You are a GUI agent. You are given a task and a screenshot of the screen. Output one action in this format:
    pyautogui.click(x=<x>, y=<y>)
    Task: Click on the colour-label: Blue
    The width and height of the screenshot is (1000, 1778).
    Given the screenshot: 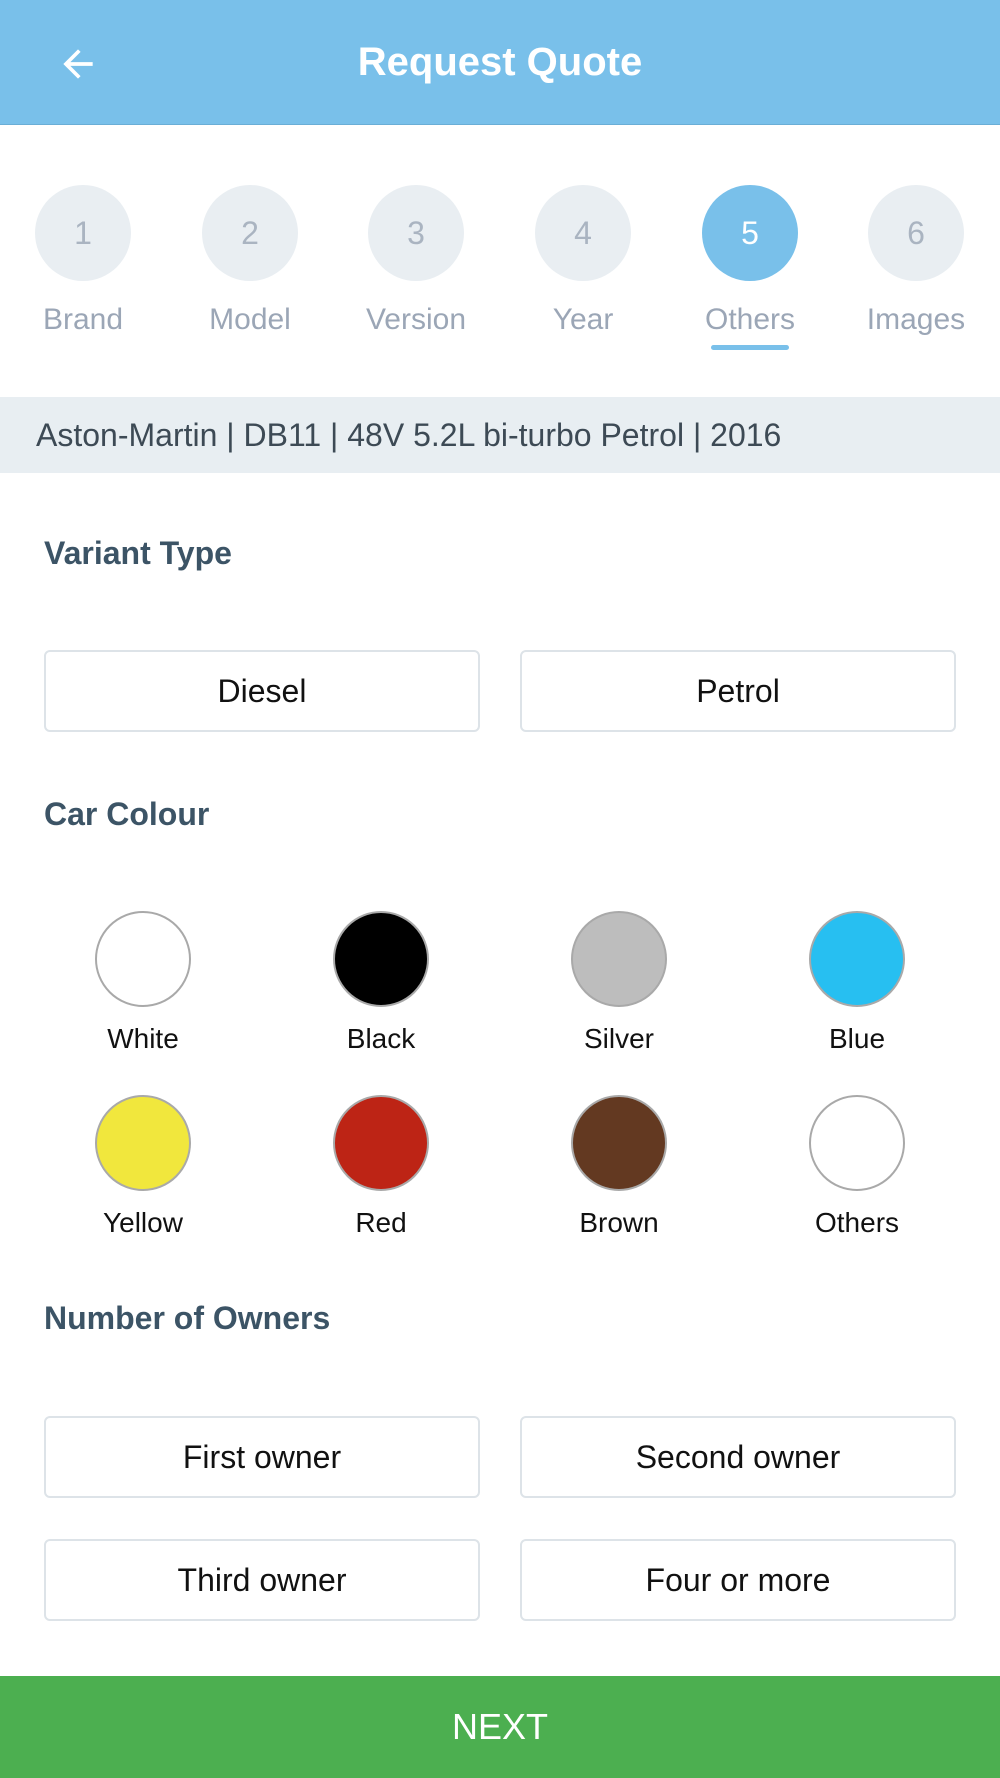 What is the action you would take?
    pyautogui.click(x=857, y=1038)
    